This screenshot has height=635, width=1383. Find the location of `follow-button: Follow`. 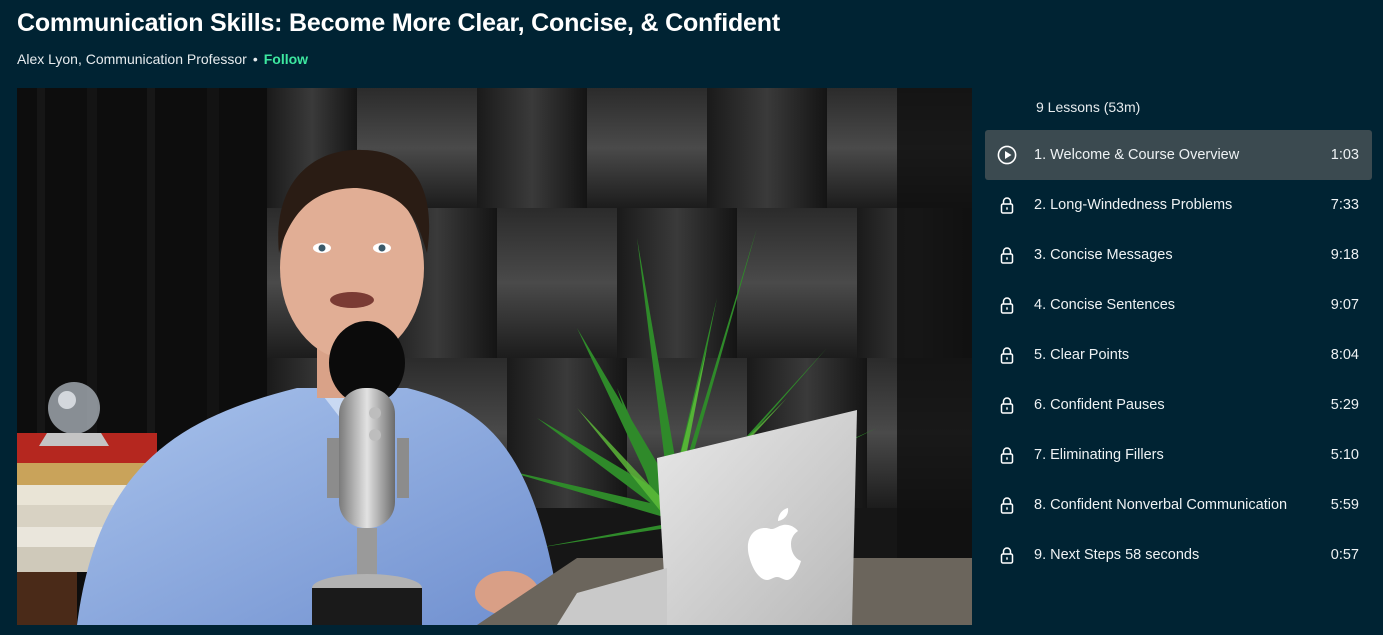

follow-button: Follow is located at coordinates (286, 59).